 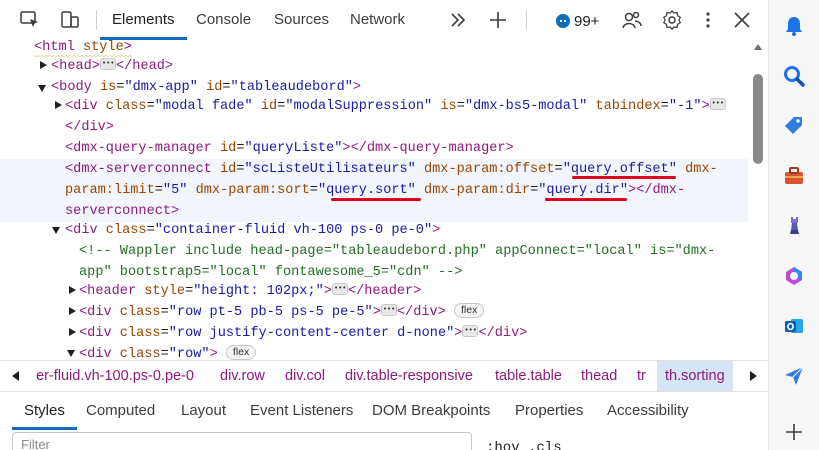 What do you see at coordinates (587, 21) in the screenshot?
I see `issues-count: 99+` at bounding box center [587, 21].